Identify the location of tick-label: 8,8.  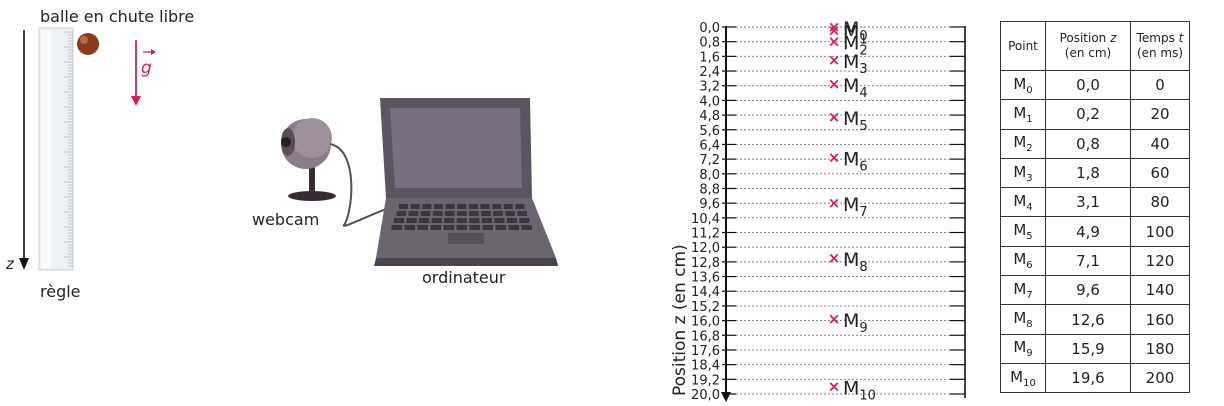
(709, 189).